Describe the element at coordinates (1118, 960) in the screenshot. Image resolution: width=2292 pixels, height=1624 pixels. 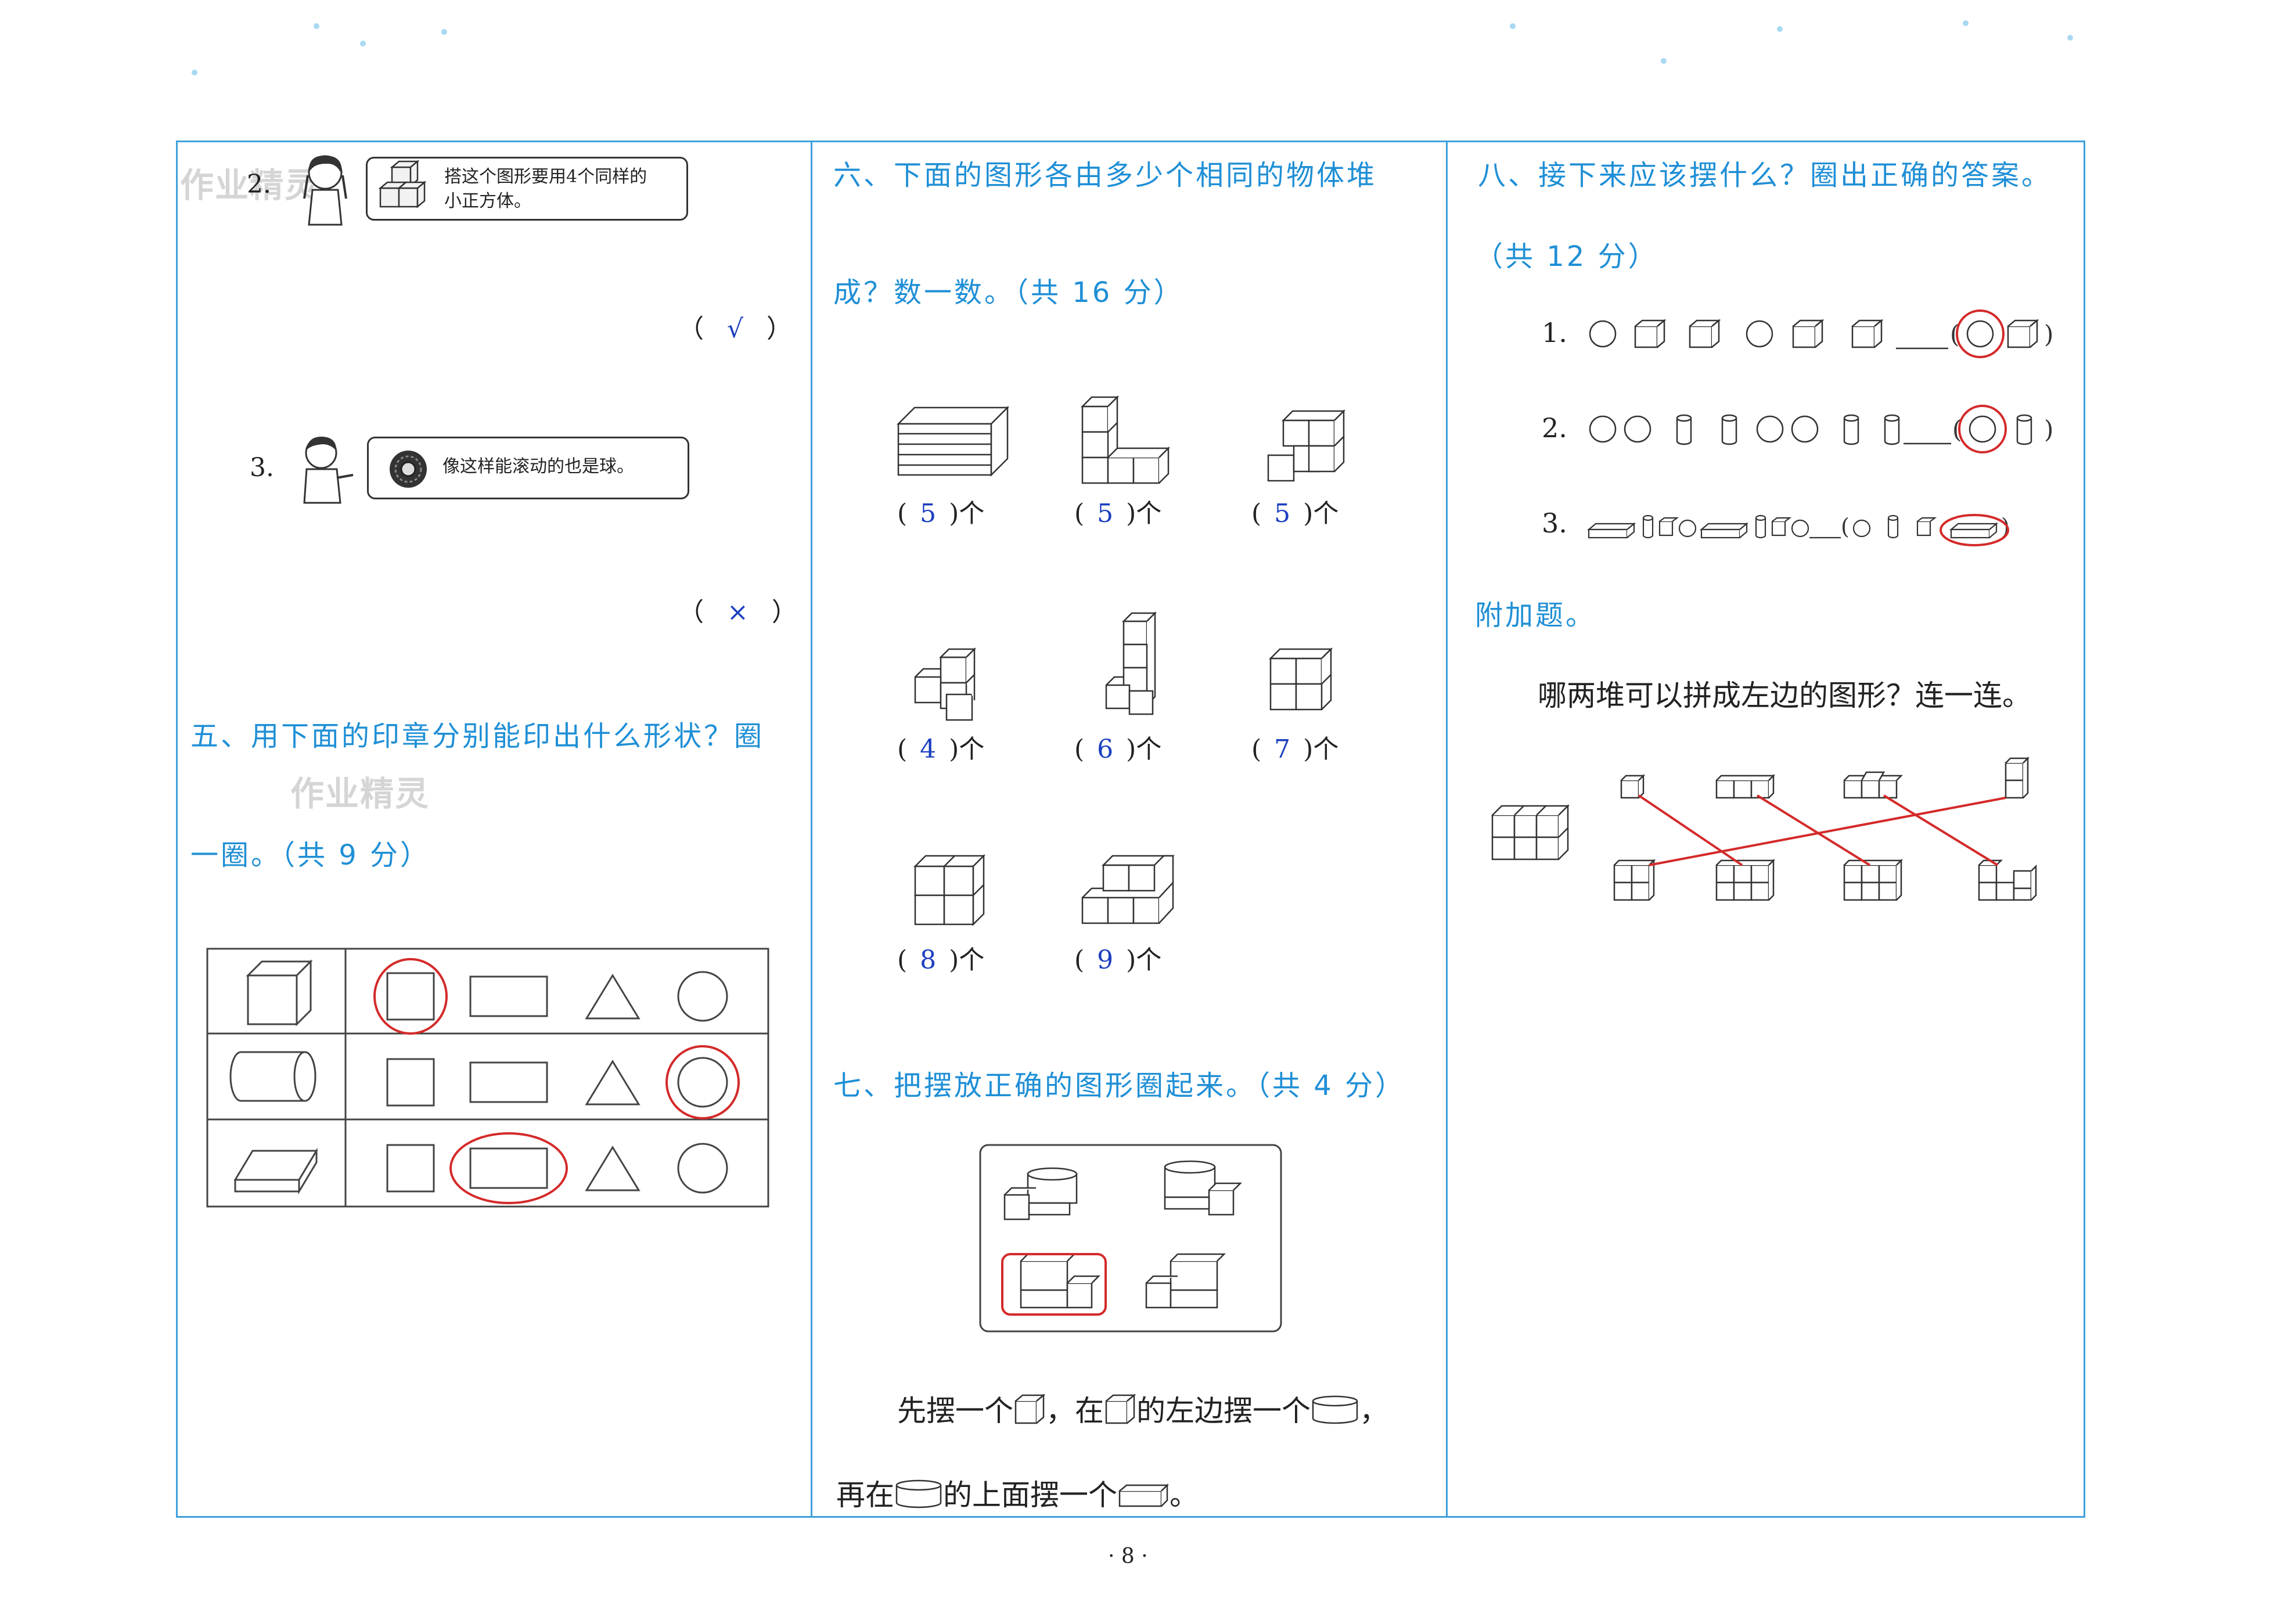
I see `count-answer-8: (9)个` at that location.